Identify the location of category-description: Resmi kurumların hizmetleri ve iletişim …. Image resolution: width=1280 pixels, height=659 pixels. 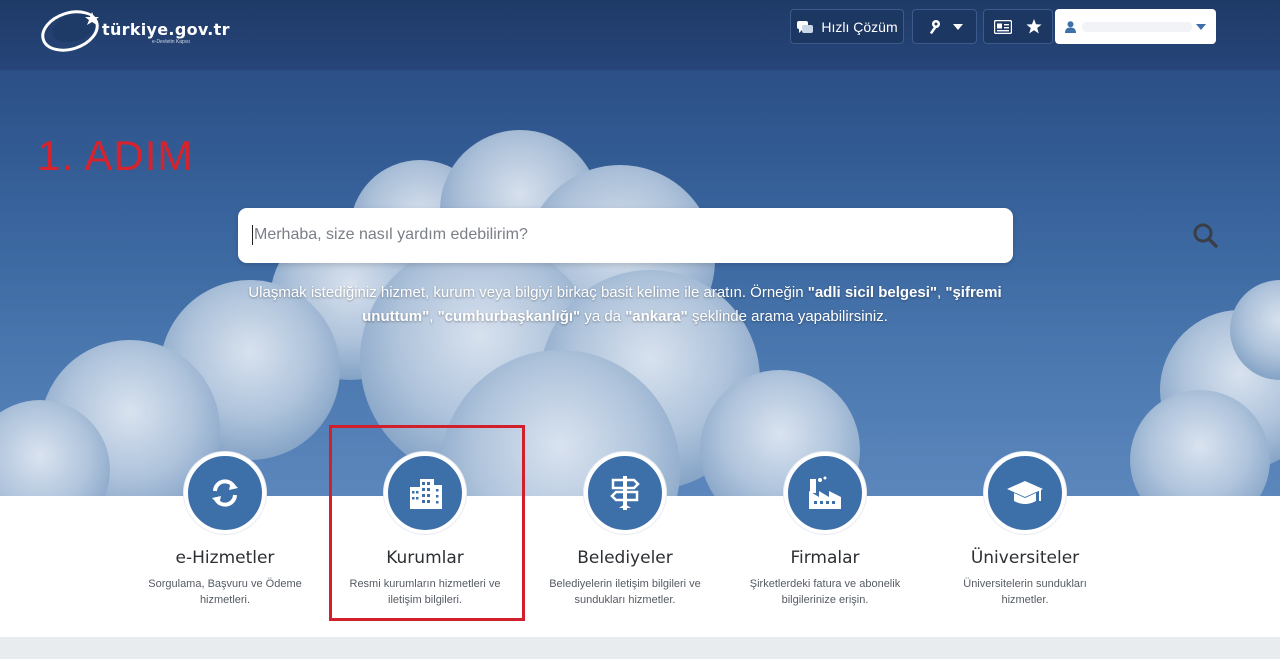
(425, 592).